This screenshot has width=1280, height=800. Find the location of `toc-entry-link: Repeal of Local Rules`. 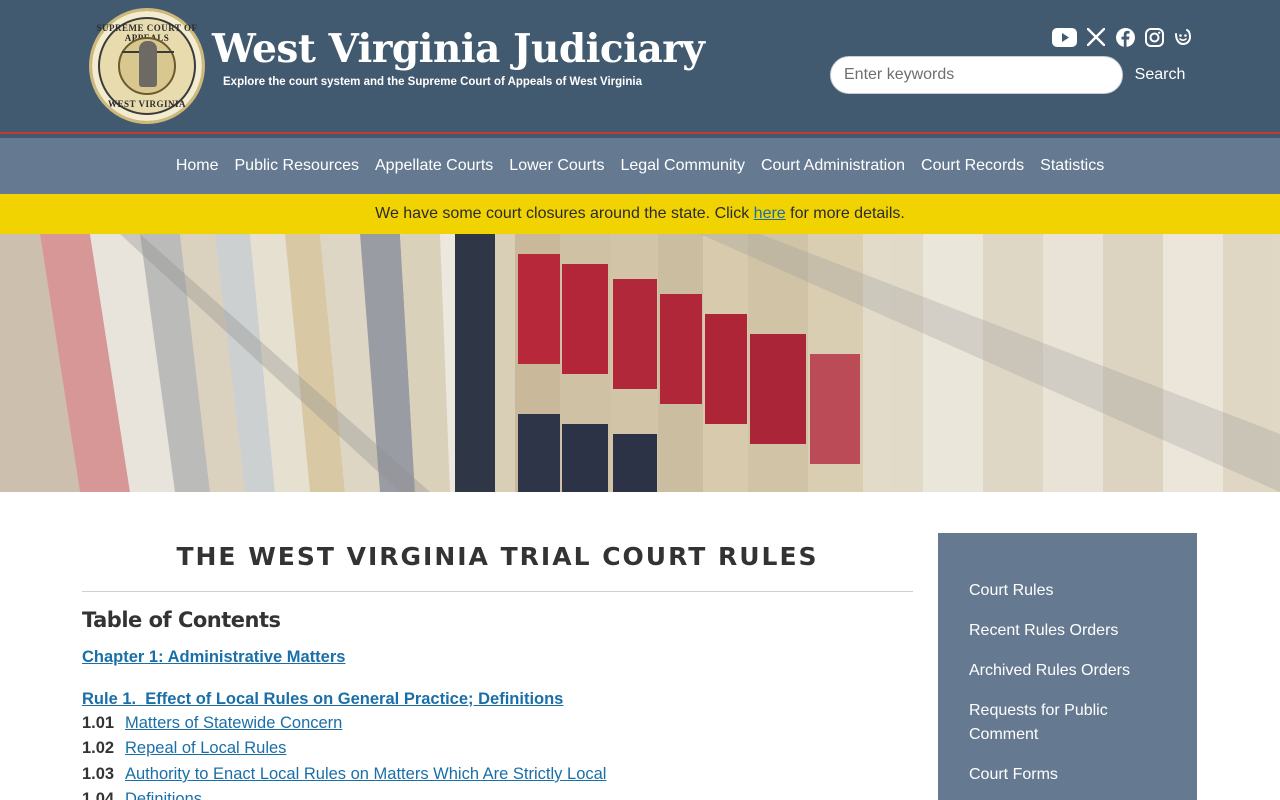

toc-entry-link: Repeal of Local Rules is located at coordinates (205, 748).